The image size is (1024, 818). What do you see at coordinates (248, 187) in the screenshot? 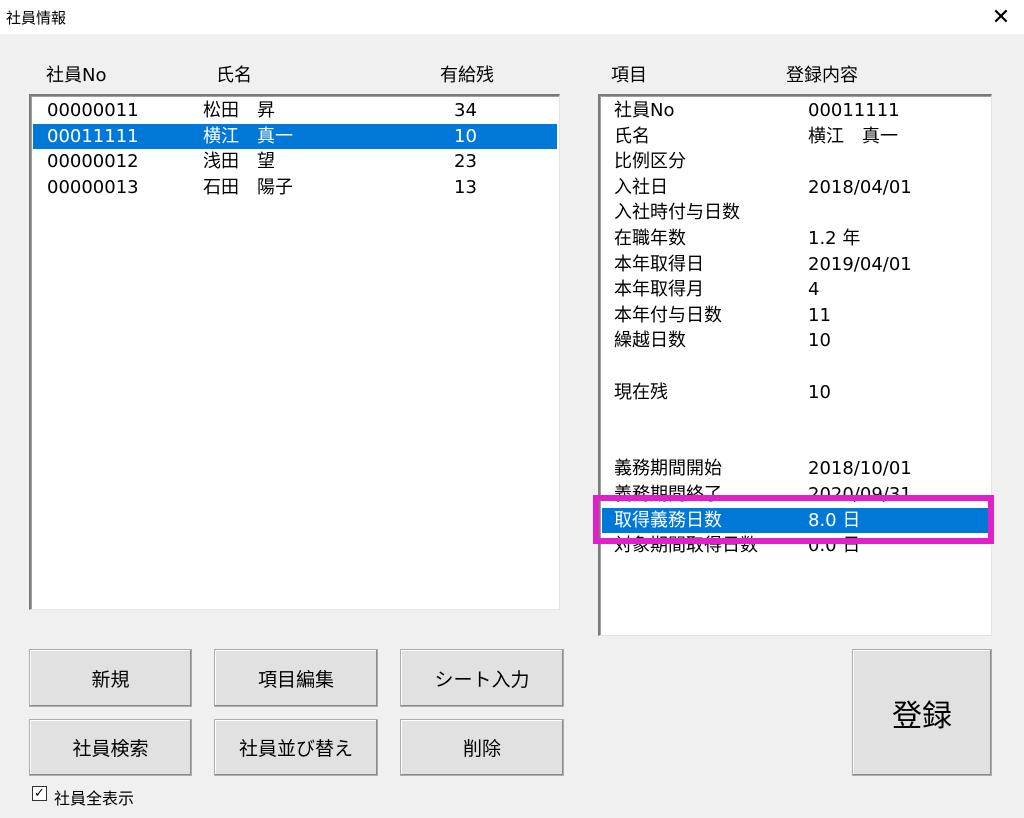
I see `employee-name-cell: 石田 陽子` at bounding box center [248, 187].